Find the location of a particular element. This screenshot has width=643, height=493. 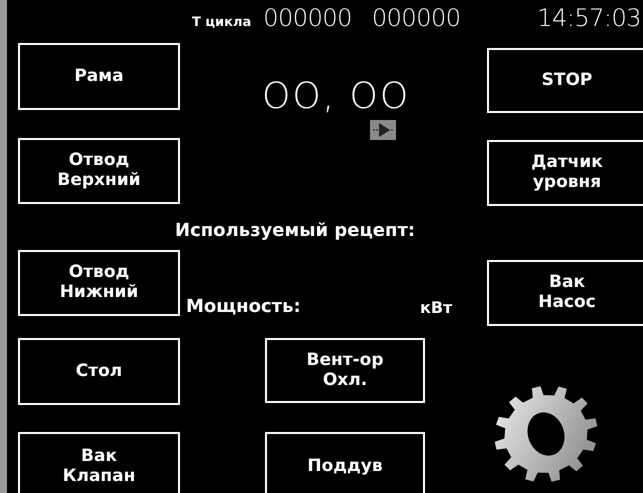

recipe-label: Используемый рецепт: is located at coordinates (295, 230).